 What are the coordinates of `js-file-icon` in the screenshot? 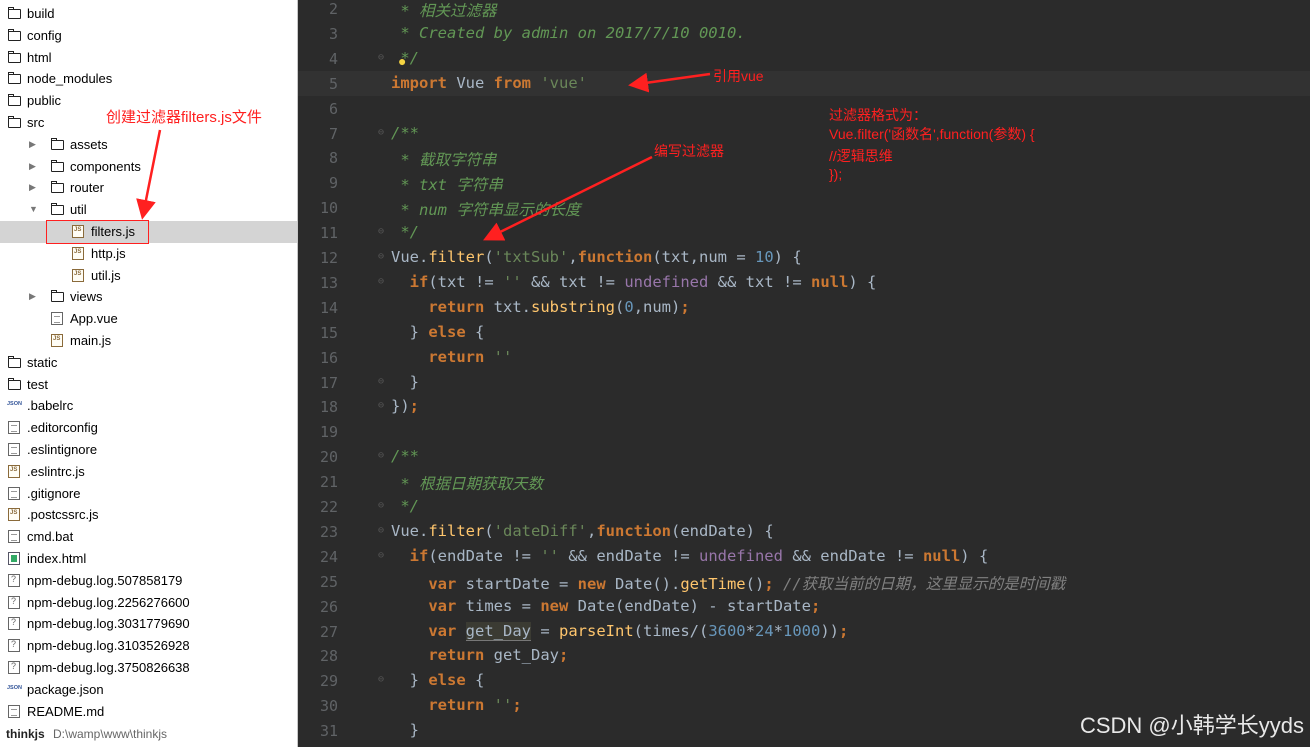 It's located at (14, 471).